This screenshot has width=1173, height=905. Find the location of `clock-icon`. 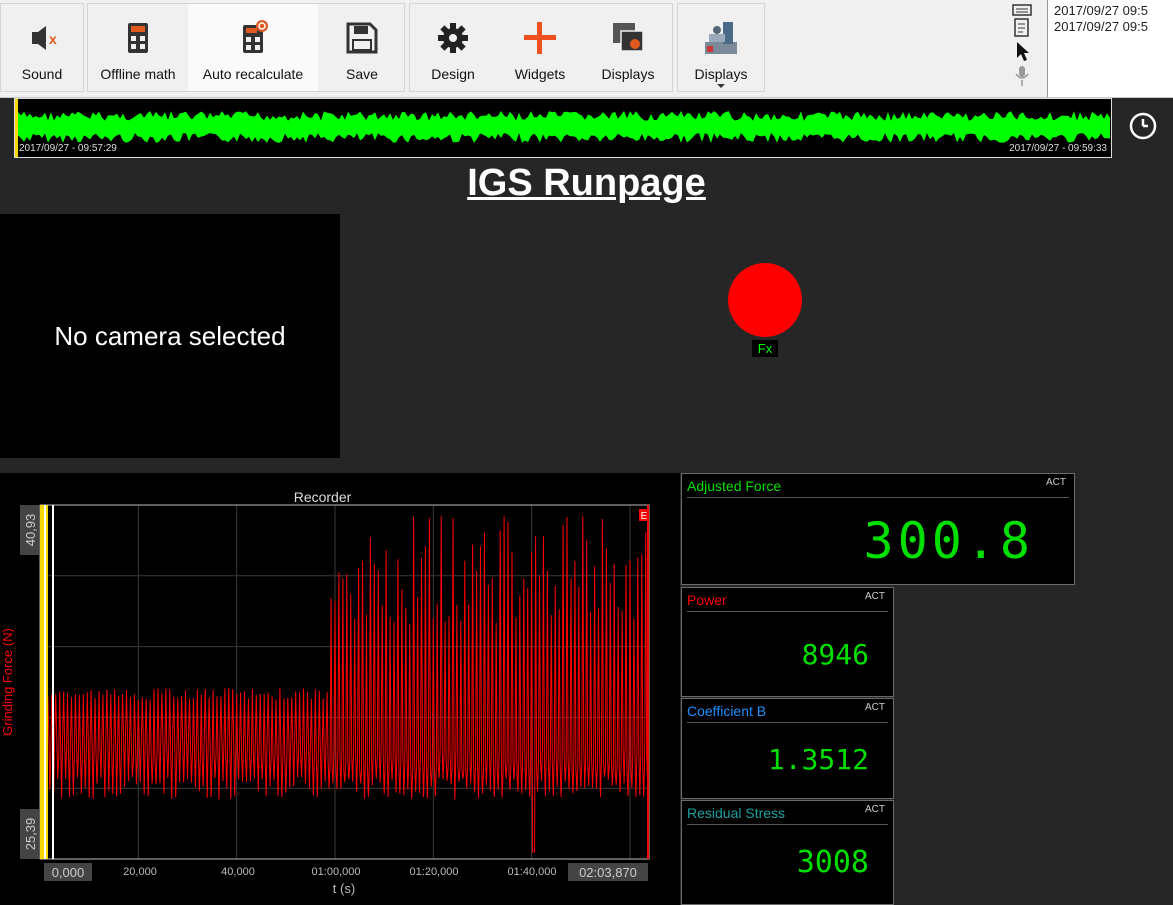

clock-icon is located at coordinates (1143, 126).